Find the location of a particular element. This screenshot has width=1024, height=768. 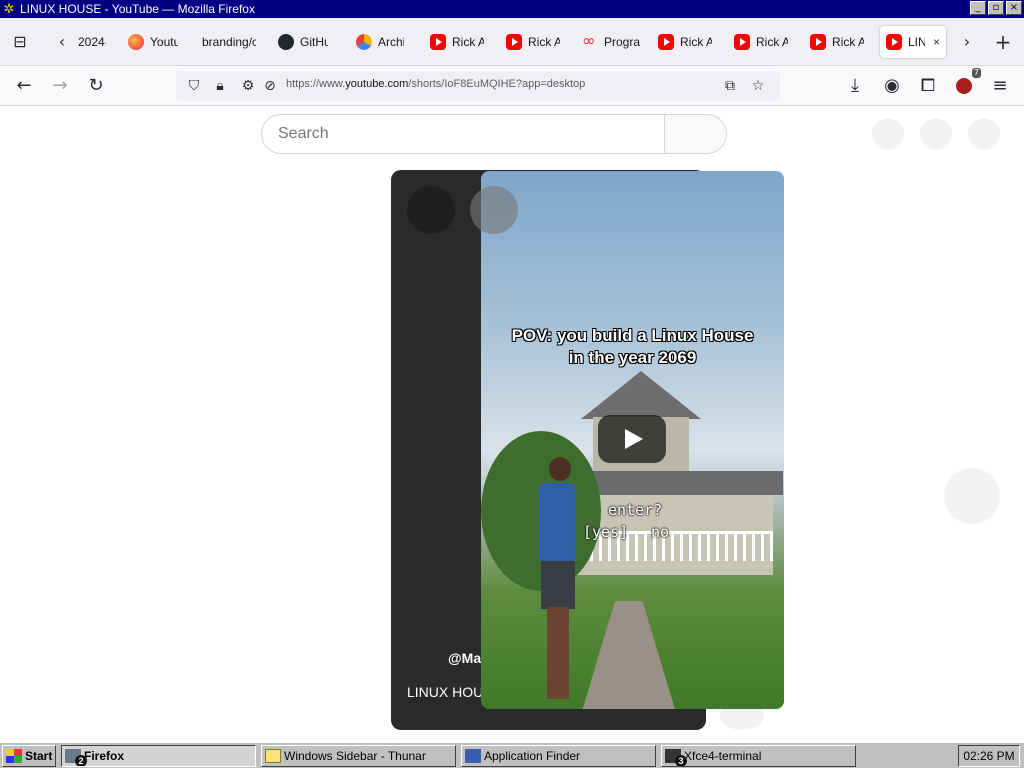

downloads-icon: ⤓ is located at coordinates (855, 86).